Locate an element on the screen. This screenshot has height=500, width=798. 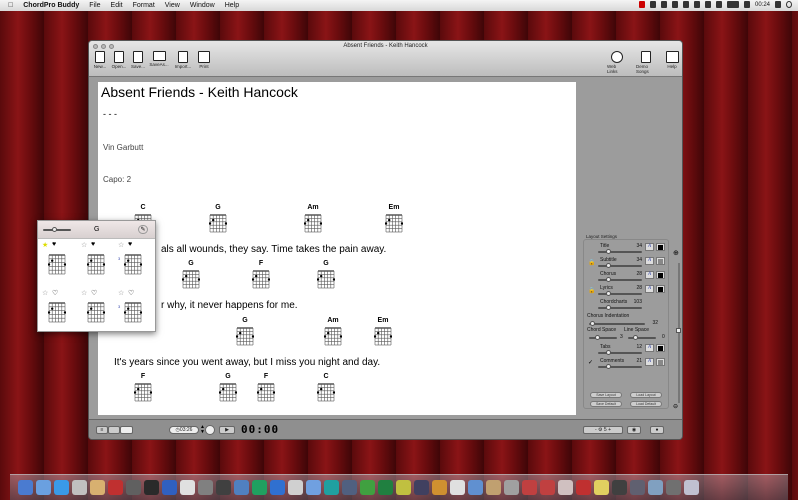
wifi-icon is located at coordinates (746, 4).